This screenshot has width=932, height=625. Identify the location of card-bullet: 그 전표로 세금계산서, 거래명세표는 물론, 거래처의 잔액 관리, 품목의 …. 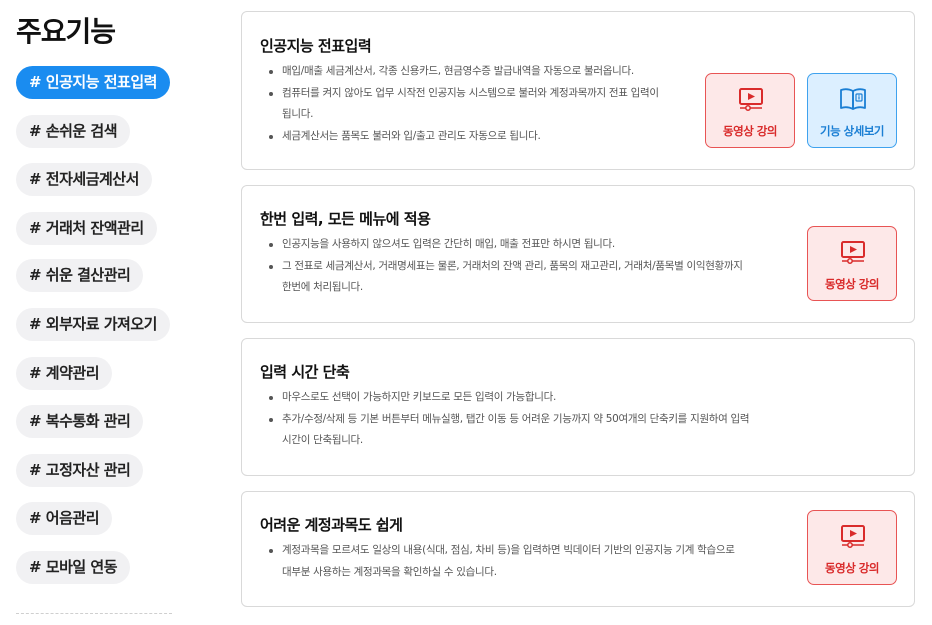
(528, 267).